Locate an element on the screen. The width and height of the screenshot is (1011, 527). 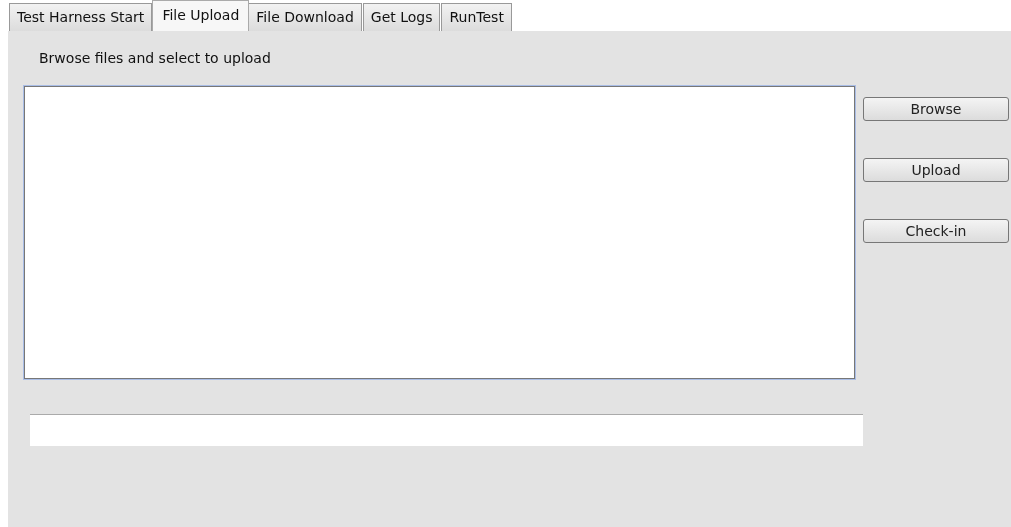
tab: File Download is located at coordinates (305, 17).